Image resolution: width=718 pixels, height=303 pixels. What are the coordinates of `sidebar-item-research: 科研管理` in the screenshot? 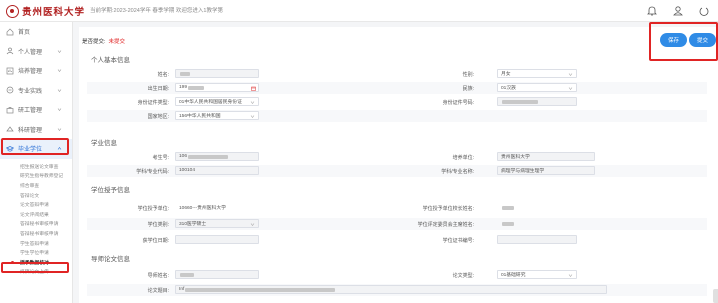 It's located at (36, 130).